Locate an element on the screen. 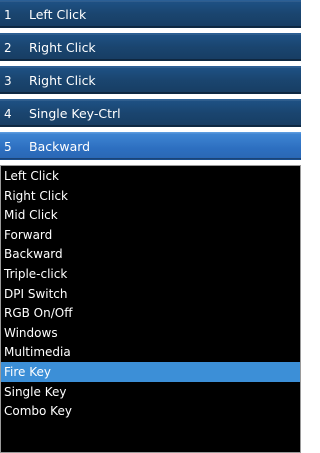 The height and width of the screenshot is (453, 320). dropdown-option-rgb-on-off: RGB On/Off is located at coordinates (150, 313).